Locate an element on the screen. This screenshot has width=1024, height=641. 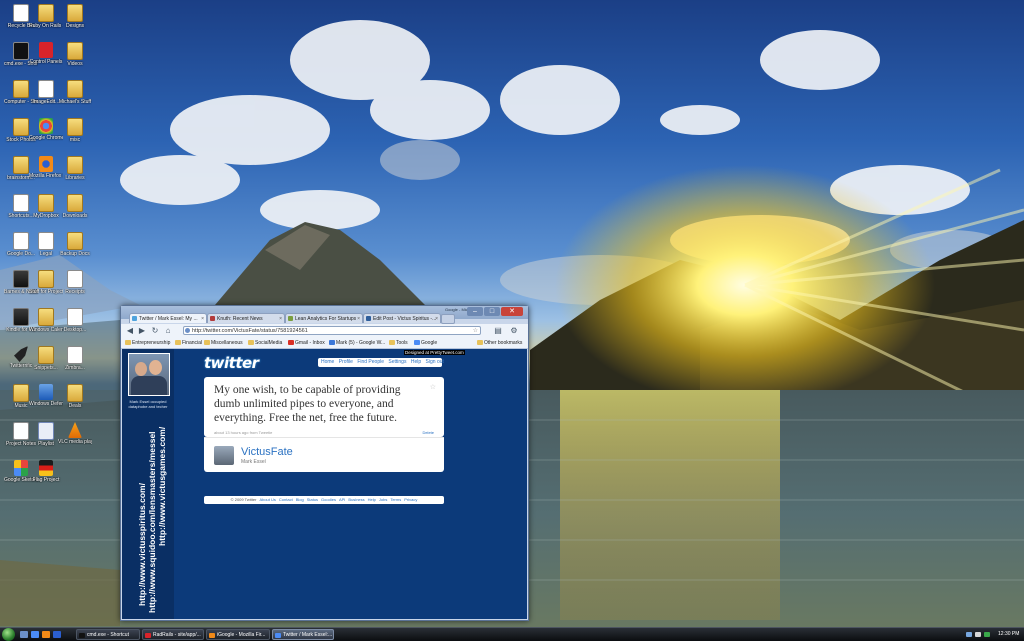
bookmark-socialmedia: SocialMedia is located at coordinates (265, 343).